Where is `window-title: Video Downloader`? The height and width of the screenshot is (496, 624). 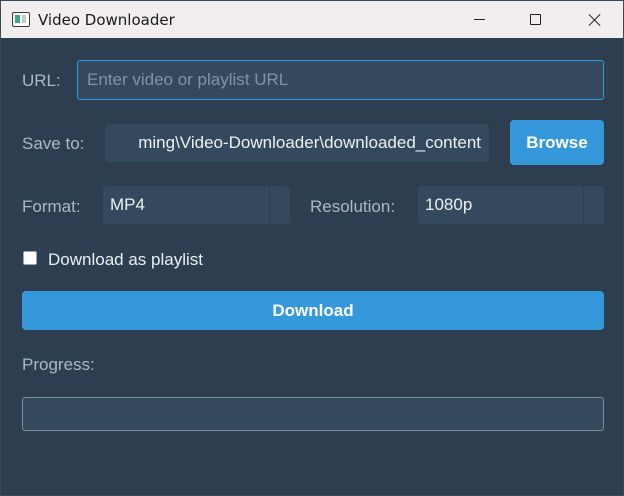 window-title: Video Downloader is located at coordinates (106, 20).